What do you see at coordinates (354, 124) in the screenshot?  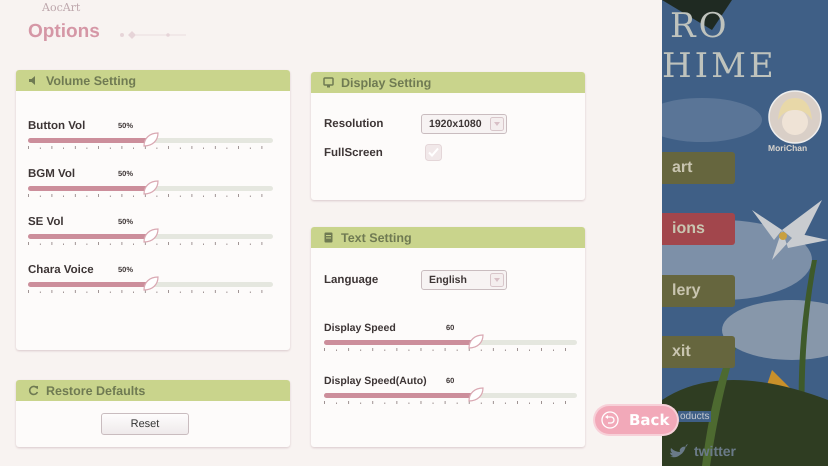 I see `setting-label: Resolution` at bounding box center [354, 124].